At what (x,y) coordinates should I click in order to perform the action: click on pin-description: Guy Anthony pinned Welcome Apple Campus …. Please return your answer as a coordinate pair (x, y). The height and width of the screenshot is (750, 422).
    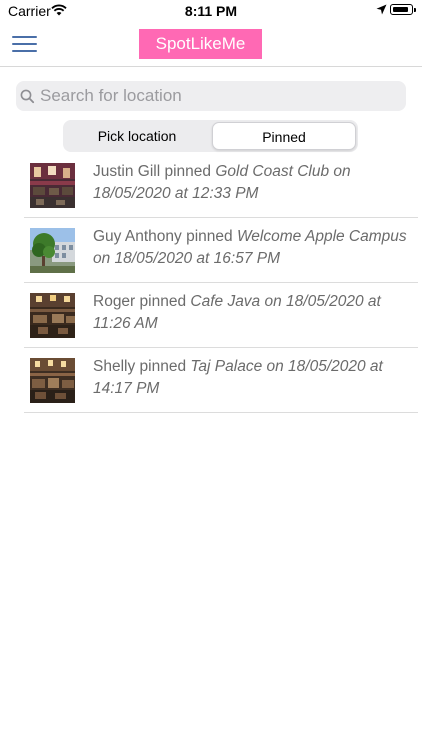
    Looking at the image, I should click on (252, 248).